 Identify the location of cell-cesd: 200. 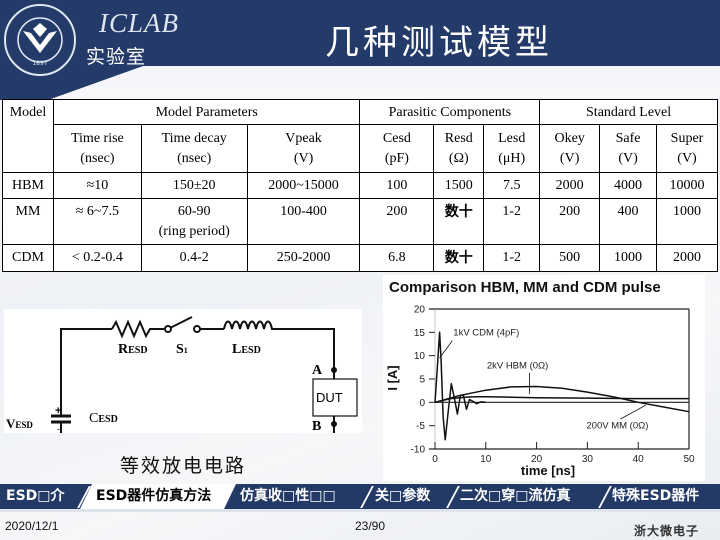
(397, 221).